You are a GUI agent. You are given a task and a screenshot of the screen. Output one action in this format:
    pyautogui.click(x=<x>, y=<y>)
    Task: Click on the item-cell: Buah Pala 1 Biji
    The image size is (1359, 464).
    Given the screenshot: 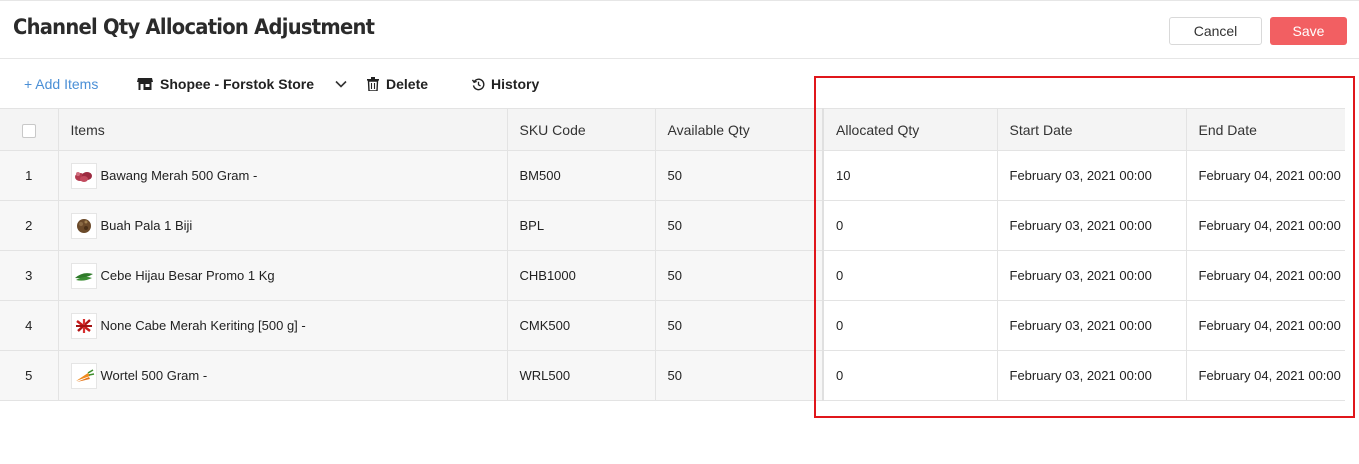 What is the action you would take?
    pyautogui.click(x=283, y=225)
    